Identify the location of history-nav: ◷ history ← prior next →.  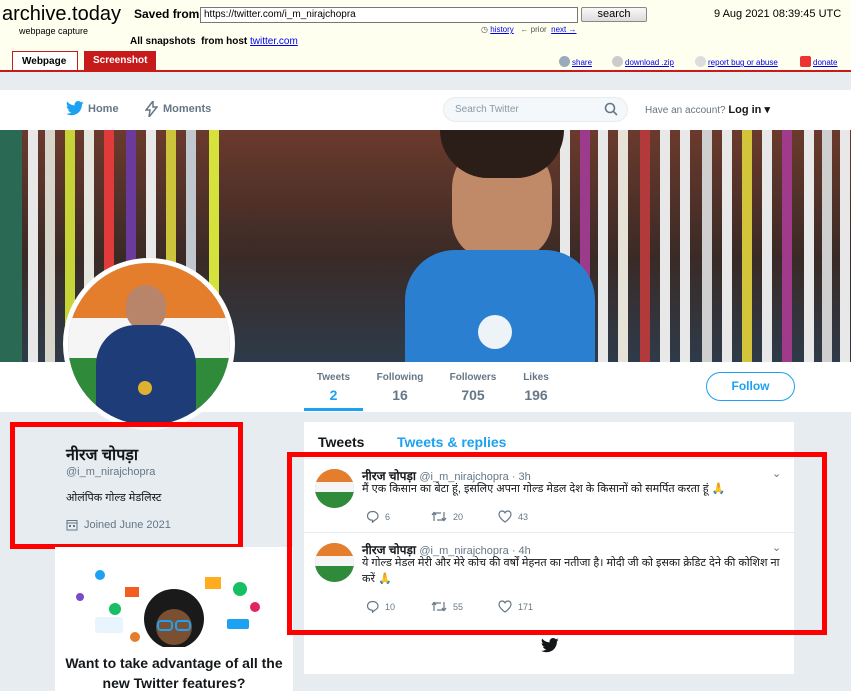
(528, 29).